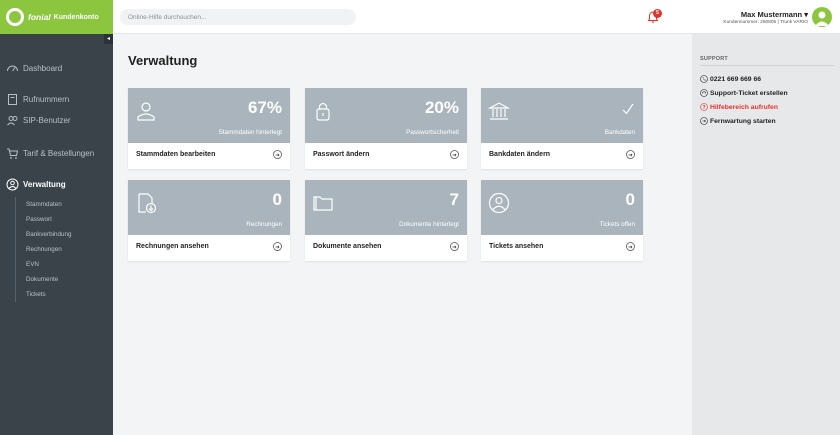  Describe the element at coordinates (347, 246) in the screenshot. I see `dokumente-ansehen-link: Dokumente ansehen` at that location.